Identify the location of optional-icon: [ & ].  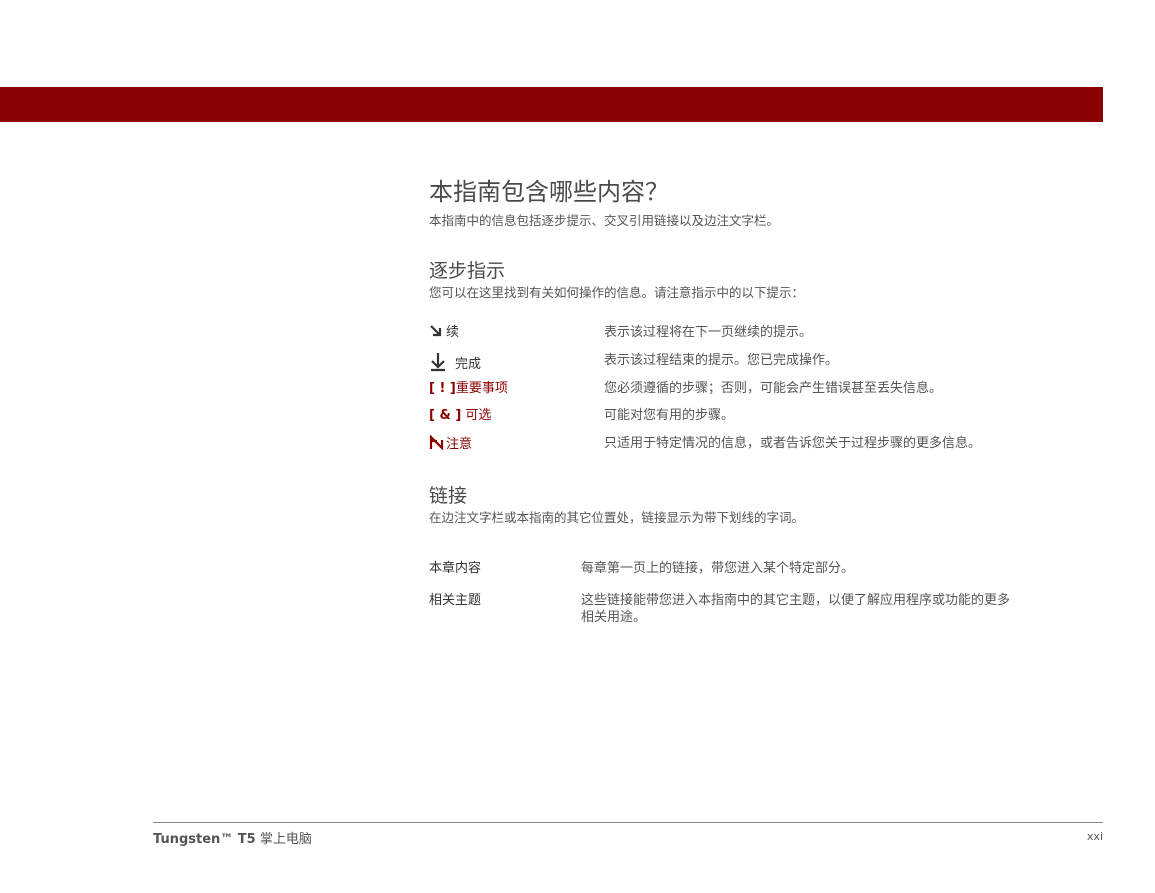
(445, 415).